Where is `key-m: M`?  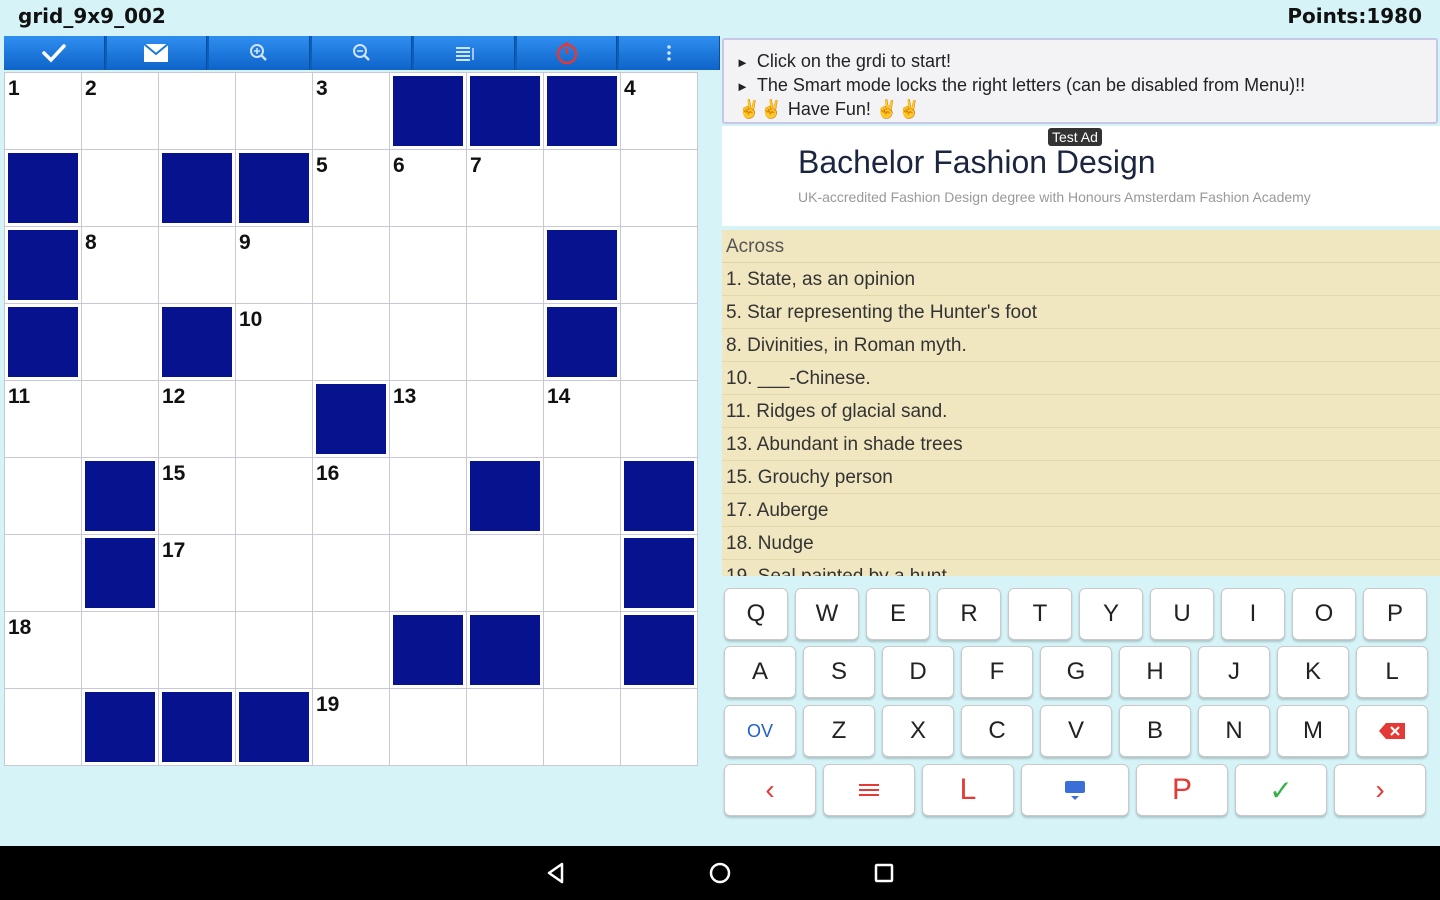 key-m: M is located at coordinates (1313, 731).